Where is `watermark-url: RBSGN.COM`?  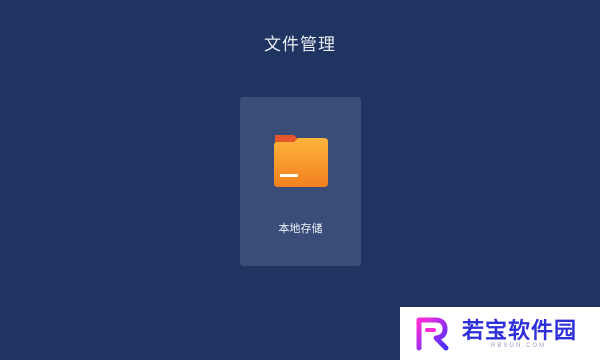 watermark-url: RBSGN.COM is located at coordinates (519, 346).